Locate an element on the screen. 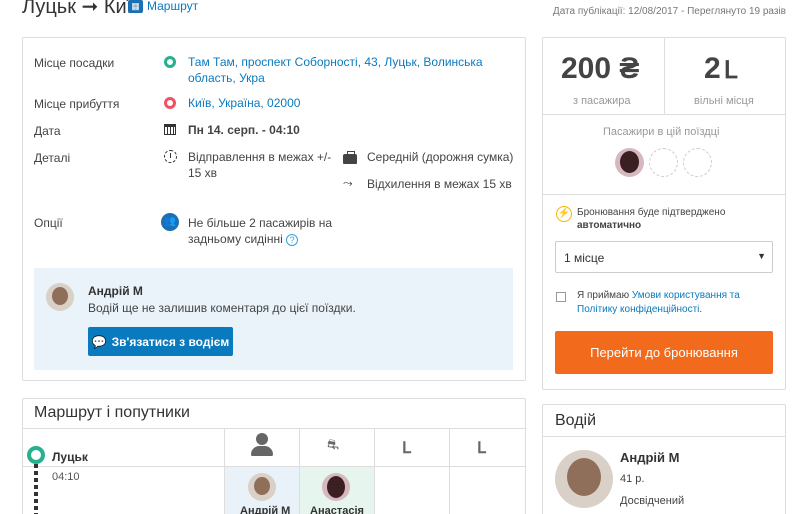 The image size is (800, 514). route-driver-avatar is located at coordinates (262, 487).